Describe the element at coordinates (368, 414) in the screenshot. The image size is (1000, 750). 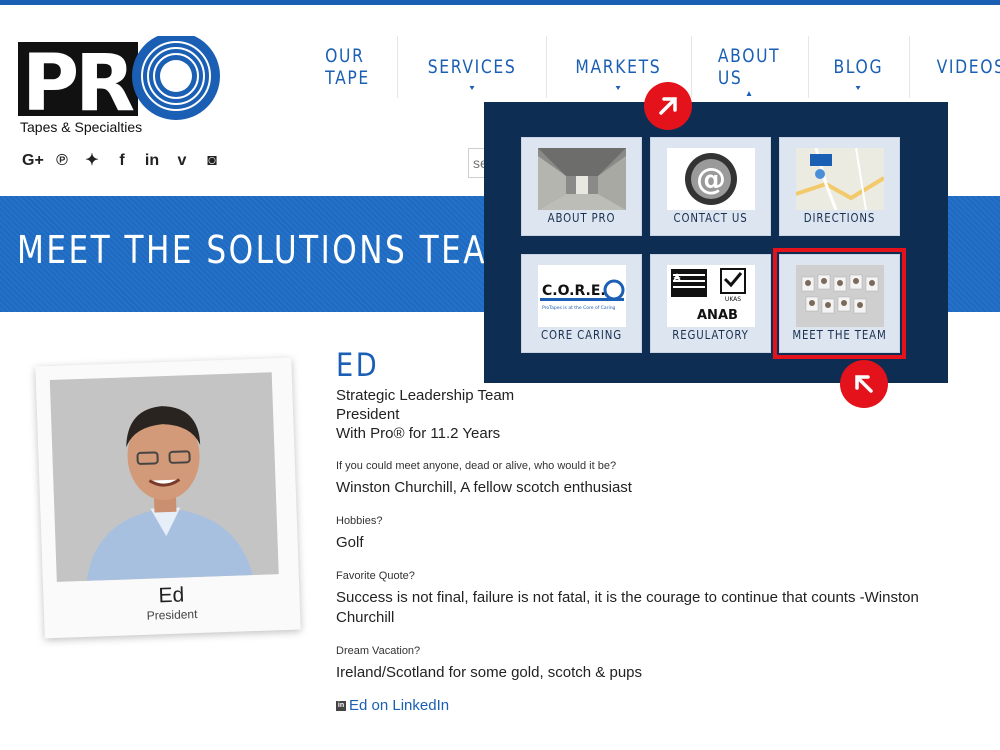
I see `profile-title: President` at that location.